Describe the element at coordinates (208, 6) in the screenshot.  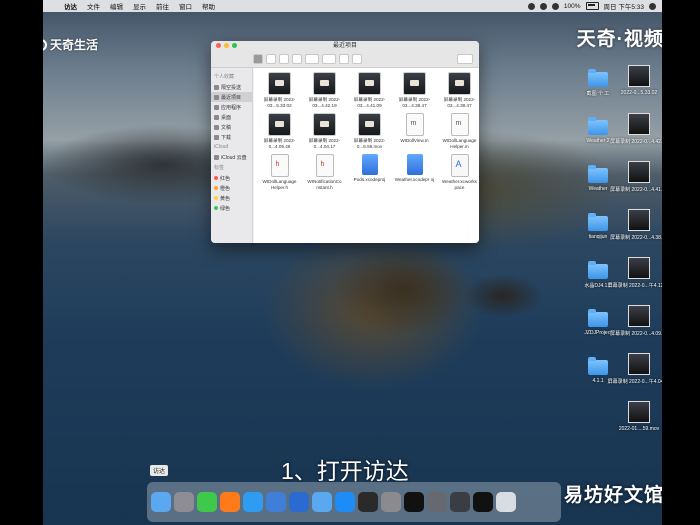
I see `menu-help: 帮助` at that location.